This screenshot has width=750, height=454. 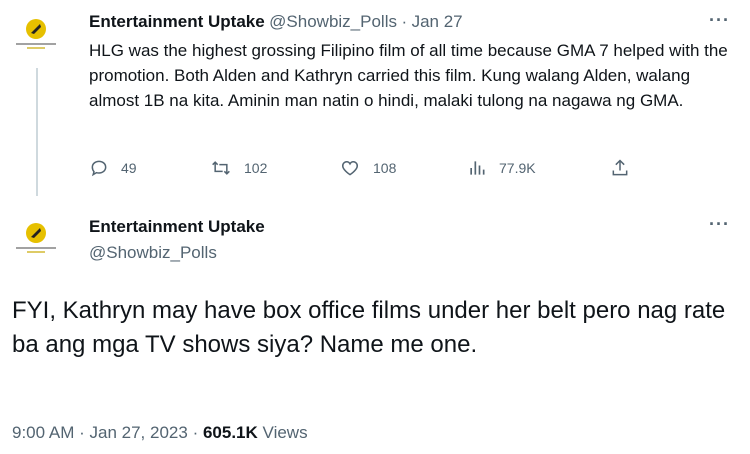 What do you see at coordinates (129, 168) in the screenshot?
I see `reply-count: 49` at bounding box center [129, 168].